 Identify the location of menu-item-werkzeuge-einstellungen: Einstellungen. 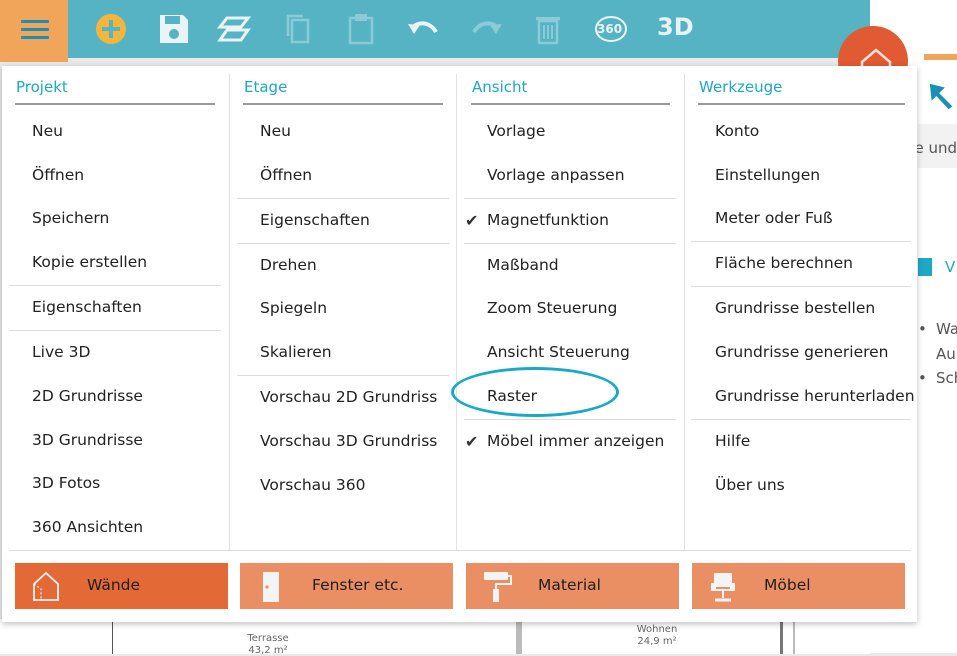
(767, 175).